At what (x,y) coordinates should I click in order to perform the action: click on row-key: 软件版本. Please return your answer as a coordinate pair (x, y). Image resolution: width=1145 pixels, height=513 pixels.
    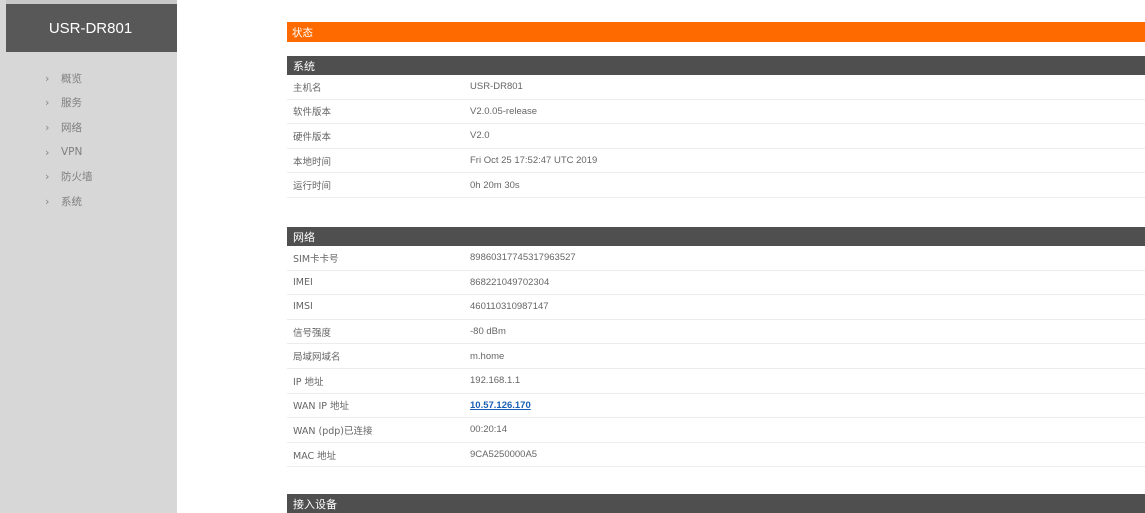
    Looking at the image, I should click on (312, 113).